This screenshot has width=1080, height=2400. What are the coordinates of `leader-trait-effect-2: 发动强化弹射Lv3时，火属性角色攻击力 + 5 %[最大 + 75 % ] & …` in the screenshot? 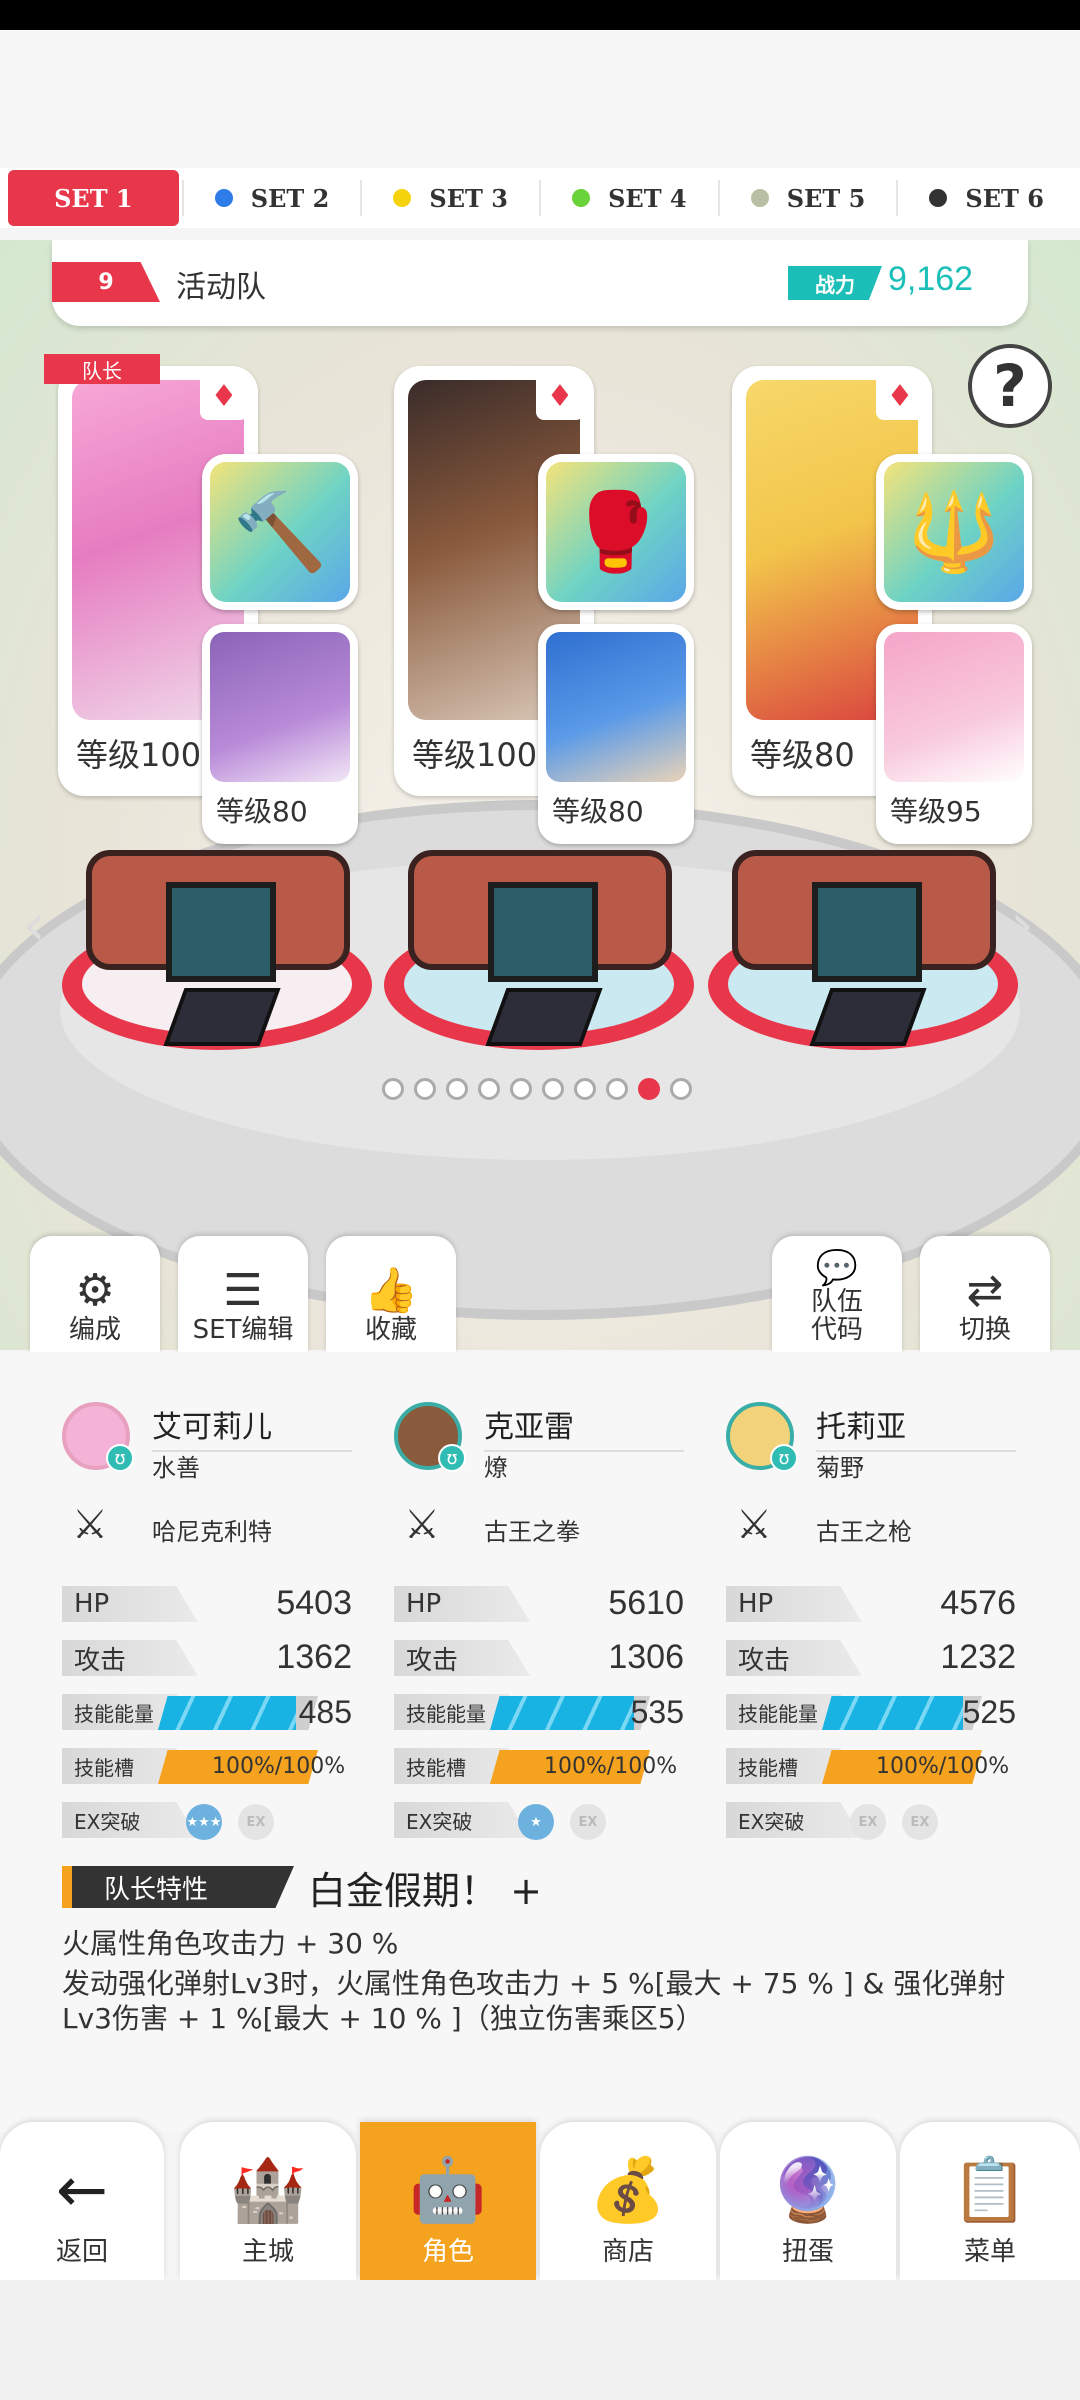 It's located at (534, 2001).